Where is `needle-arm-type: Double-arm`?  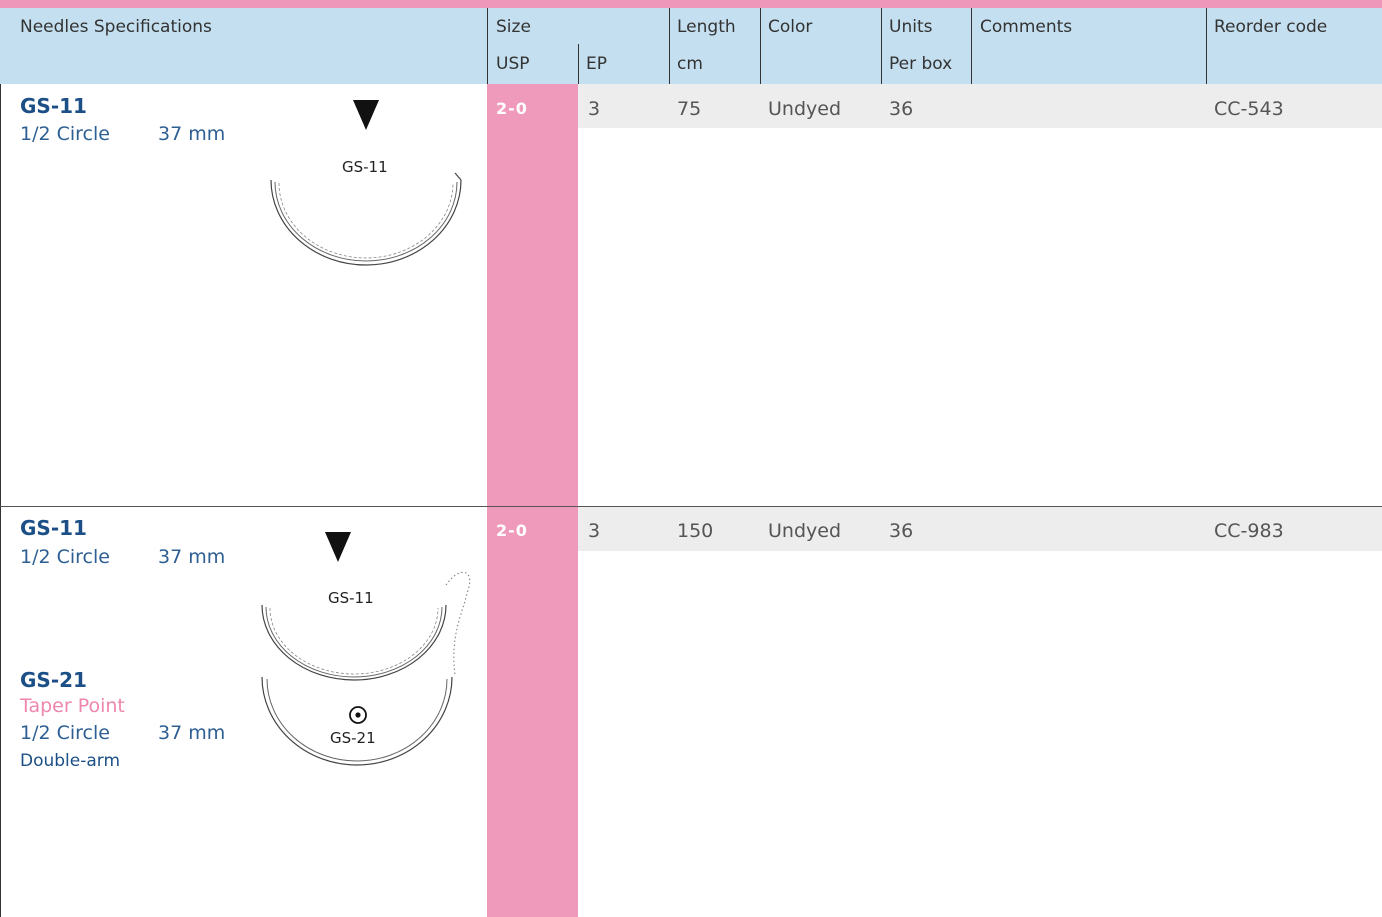
needle-arm-type: Double-arm is located at coordinates (70, 761).